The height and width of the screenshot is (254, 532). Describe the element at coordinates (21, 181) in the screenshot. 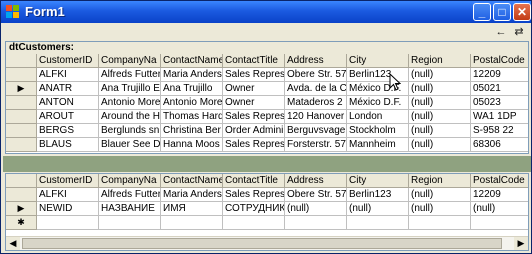

I see `corner-header` at that location.